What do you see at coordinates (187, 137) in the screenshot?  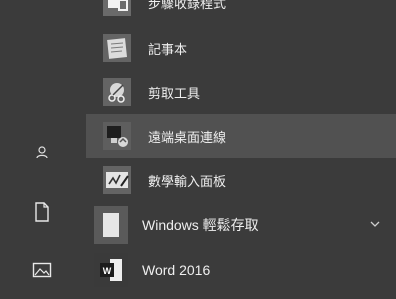 I see `app-label: 遠端桌面連線` at bounding box center [187, 137].